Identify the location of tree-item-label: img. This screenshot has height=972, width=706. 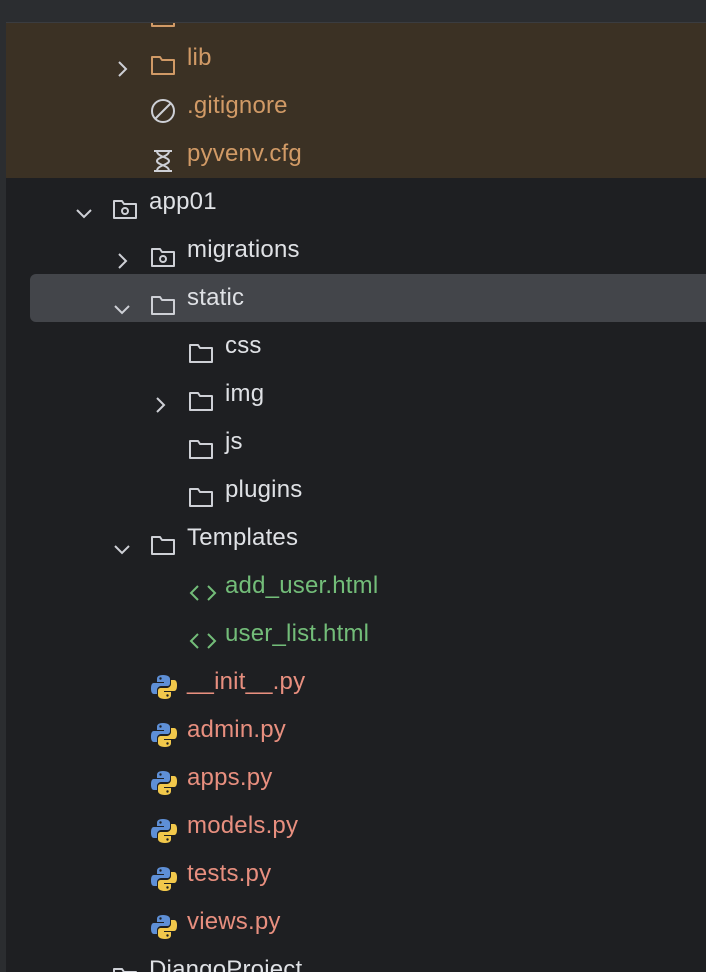
(245, 393).